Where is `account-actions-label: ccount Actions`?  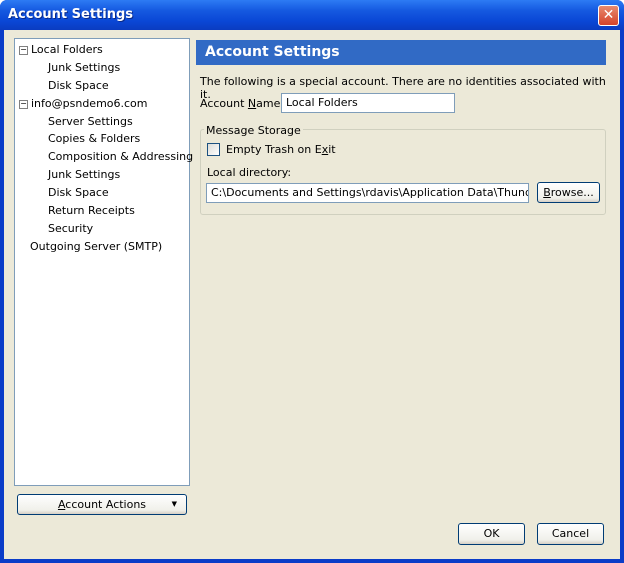 account-actions-label: ccount Actions is located at coordinates (106, 504).